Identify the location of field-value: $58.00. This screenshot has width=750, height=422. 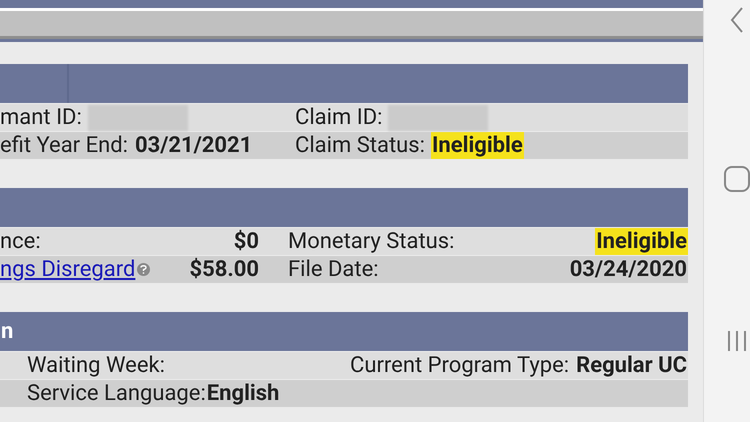
(224, 269).